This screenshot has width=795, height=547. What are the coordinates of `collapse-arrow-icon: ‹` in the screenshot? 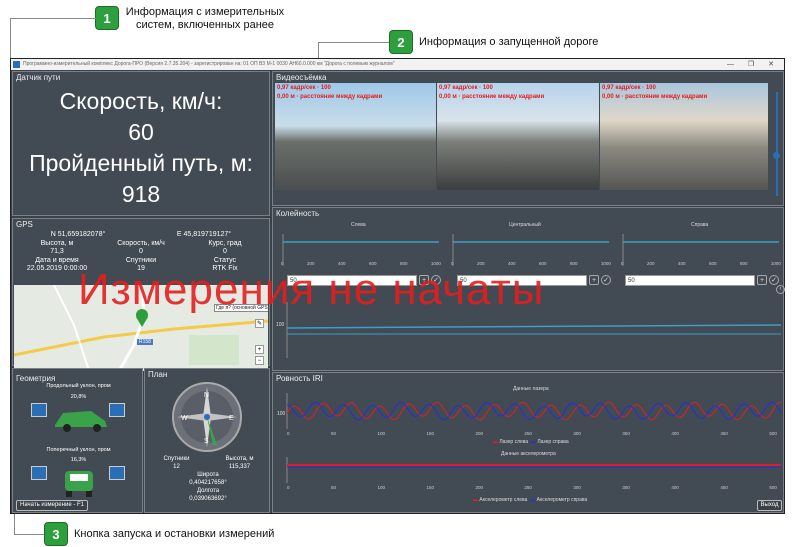 It's located at (780, 289).